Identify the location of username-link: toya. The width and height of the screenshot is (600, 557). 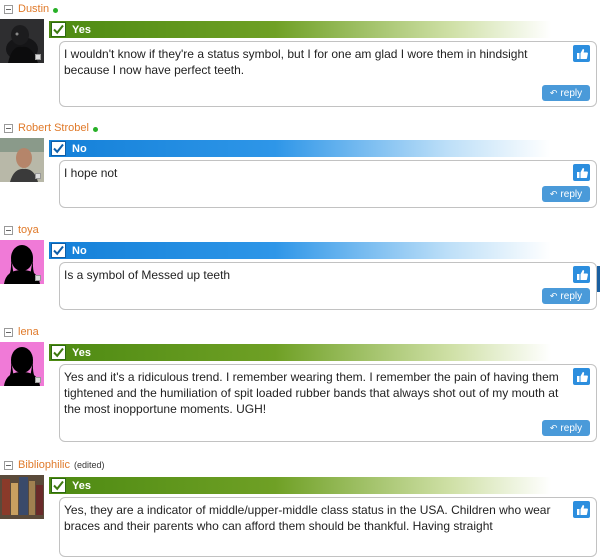
(28, 230).